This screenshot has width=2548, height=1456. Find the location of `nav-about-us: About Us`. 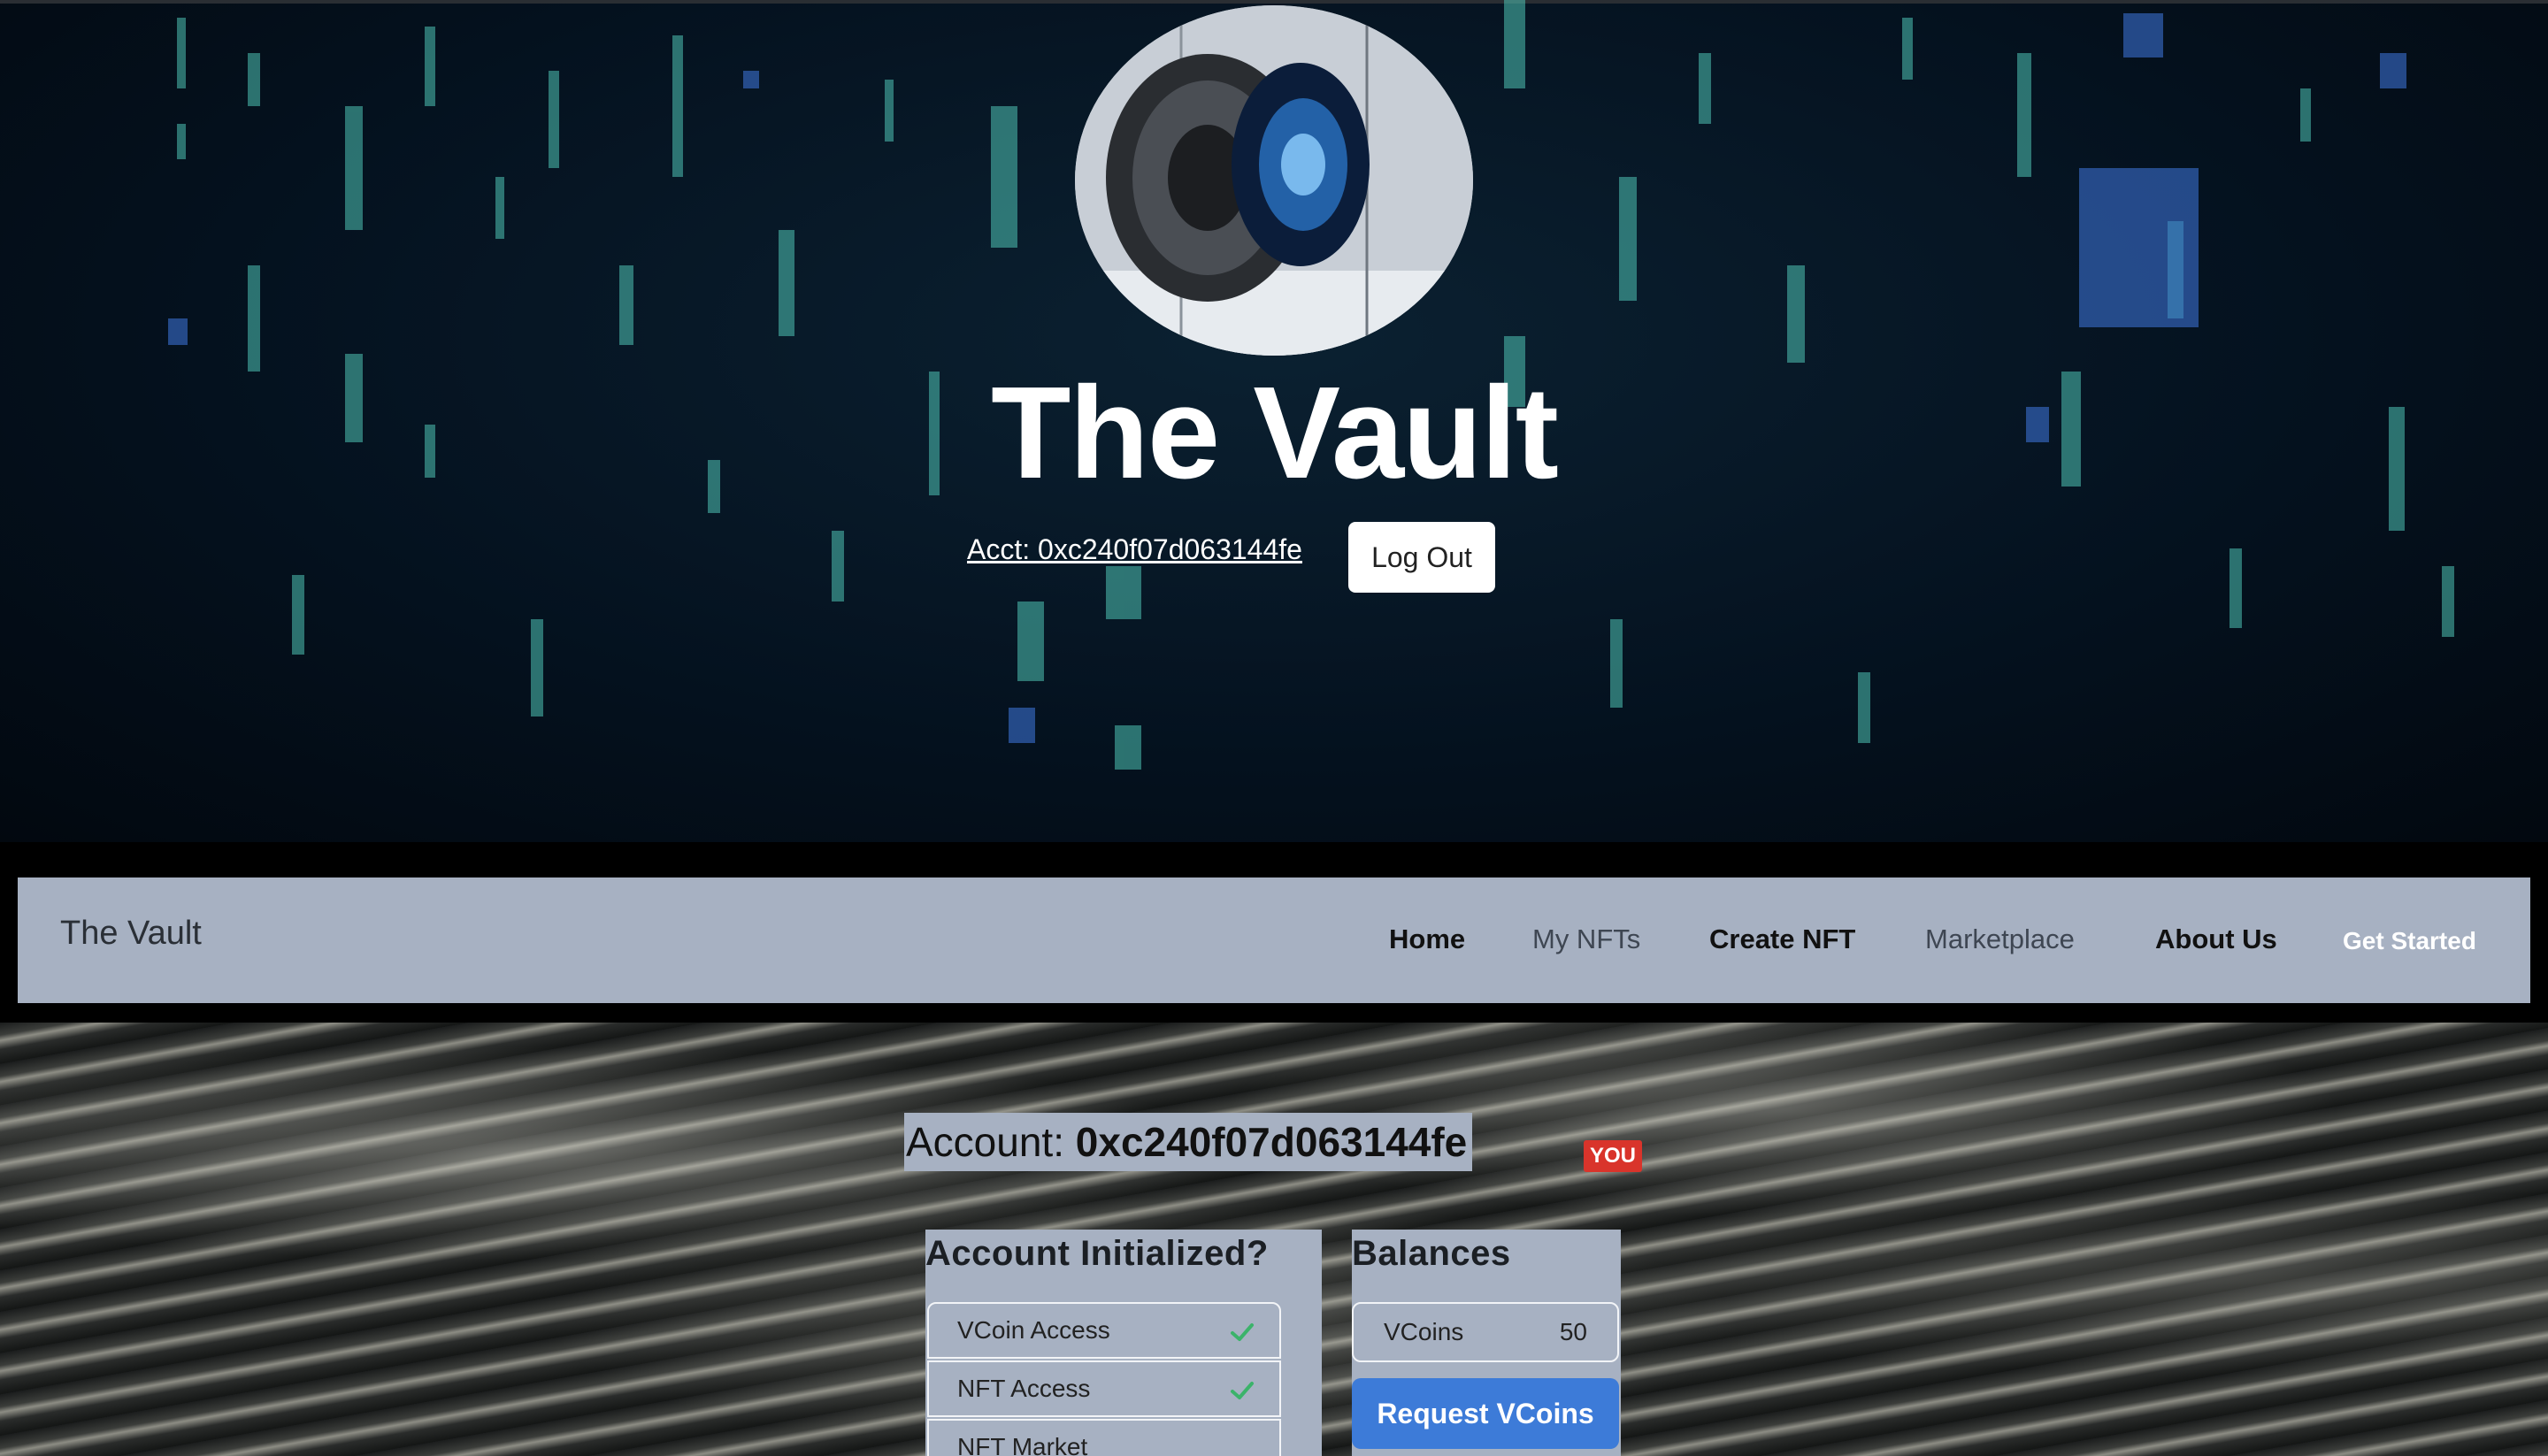

nav-about-us: About Us is located at coordinates (2216, 939).